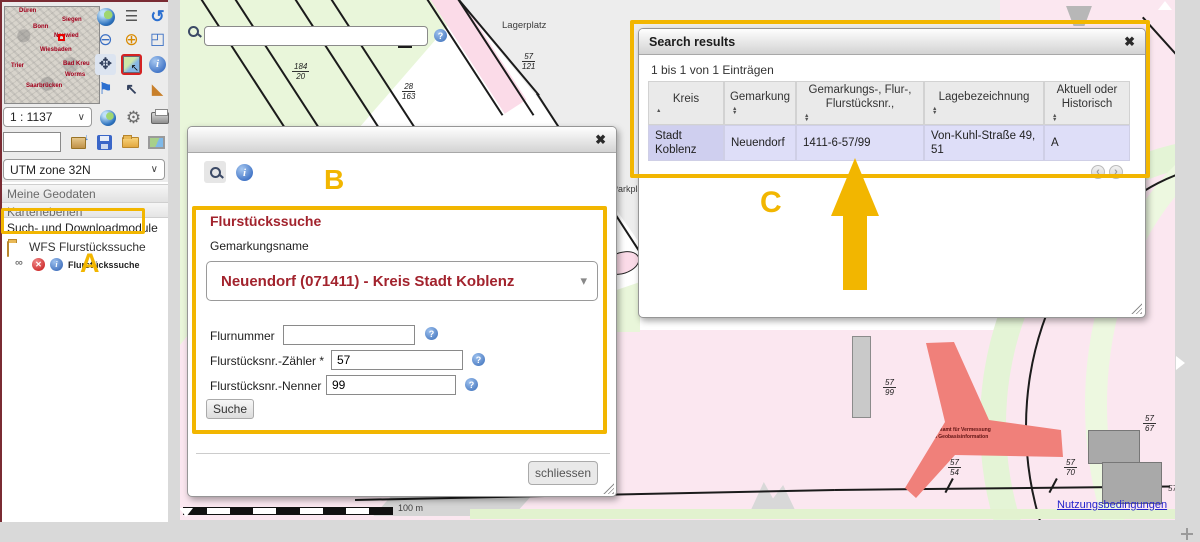  Describe the element at coordinates (686, 143) in the screenshot. I see `cell-kreis: Stadt Koblenz` at that location.